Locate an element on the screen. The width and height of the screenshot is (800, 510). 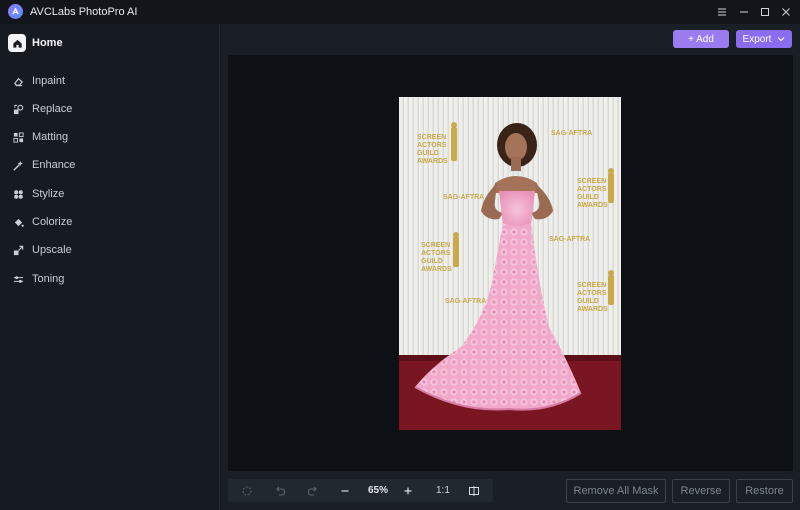
redo-icon is located at coordinates (313, 490).